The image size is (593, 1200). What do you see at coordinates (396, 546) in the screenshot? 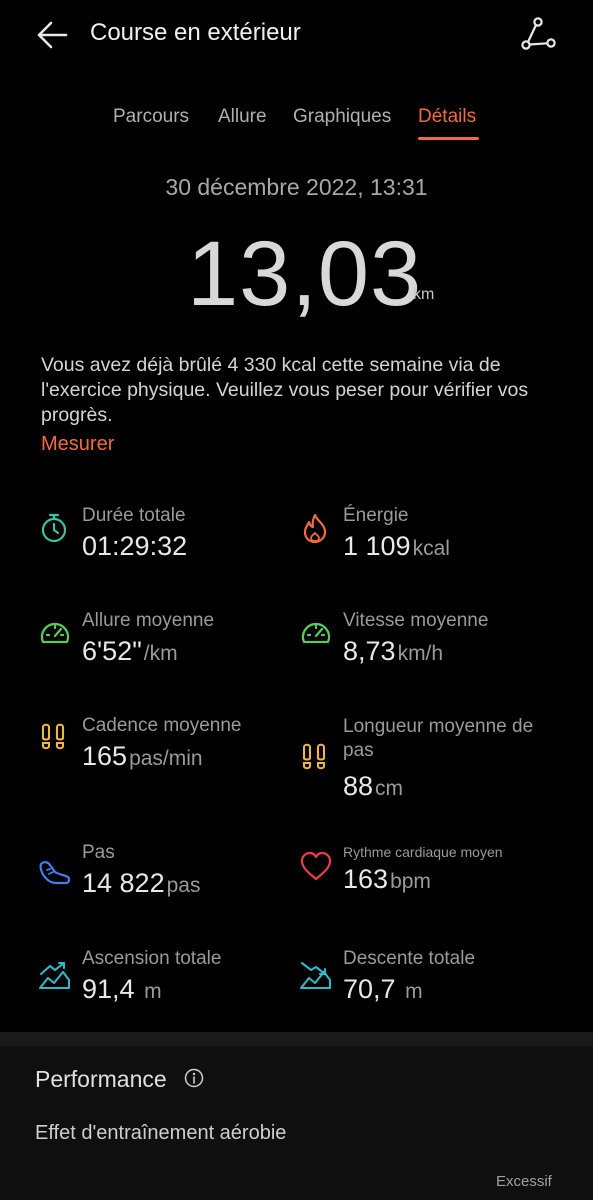
I see `stat-value: 1 109kcal` at bounding box center [396, 546].